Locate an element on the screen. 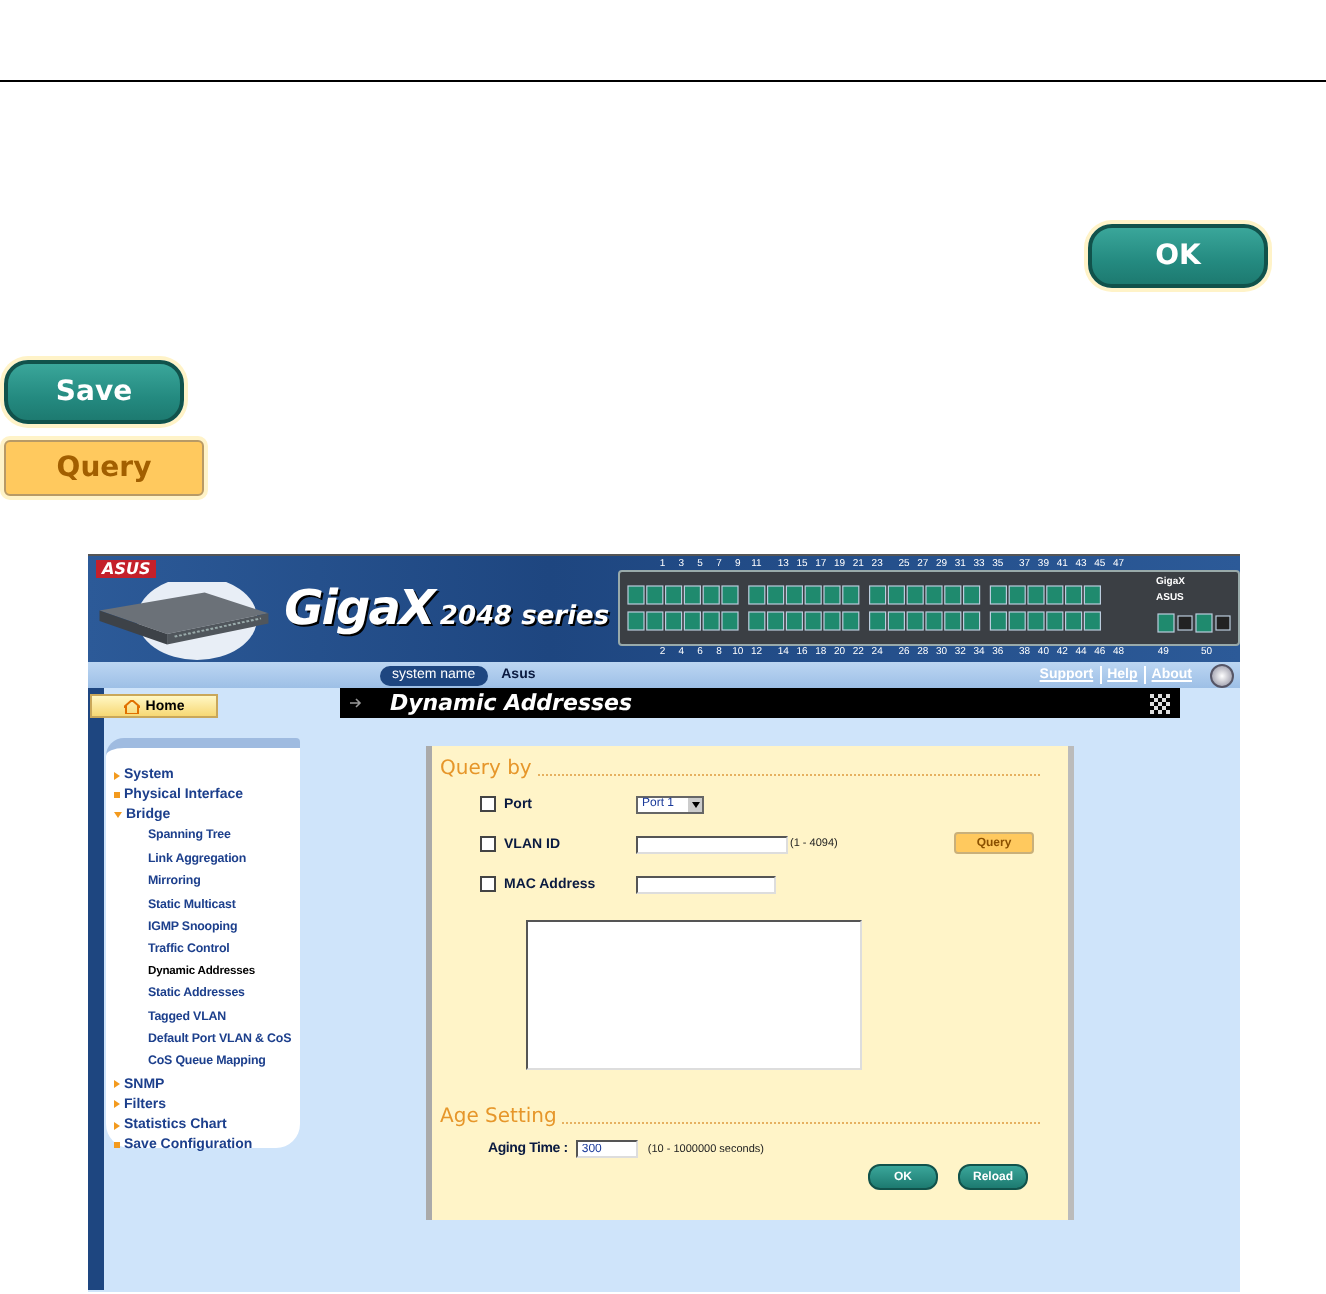 This screenshot has width=1326, height=1294. round-button is located at coordinates (1222, 675).